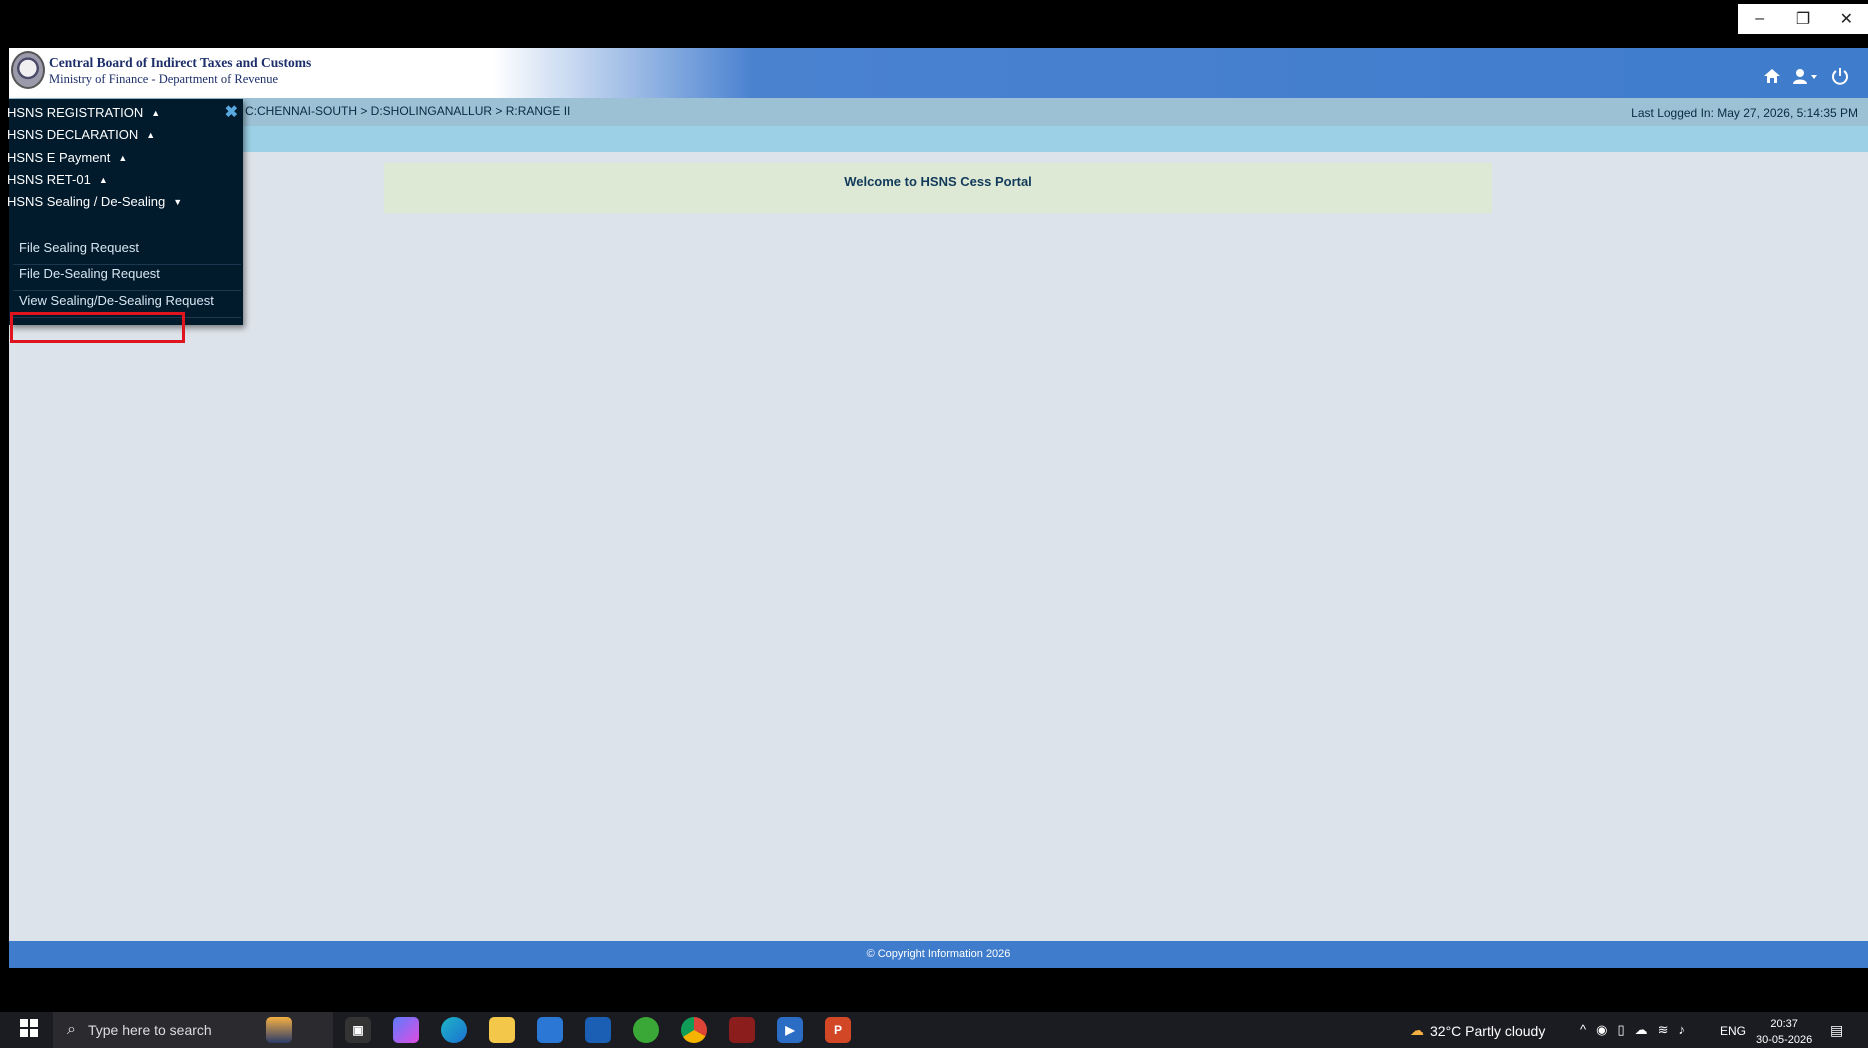  Describe the element at coordinates (838, 1030) in the screenshot. I see `powerpoint-icon: P` at that location.